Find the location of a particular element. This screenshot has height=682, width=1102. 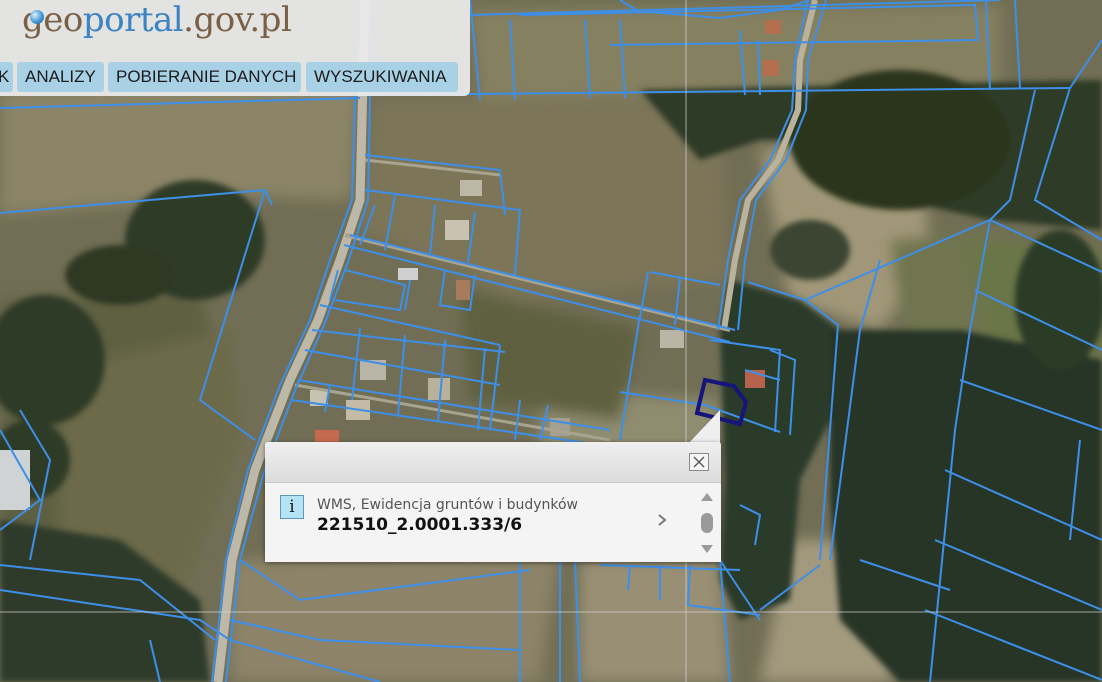

layer-name: WMS, Ewidencja gruntów i budynków is located at coordinates (447, 505).